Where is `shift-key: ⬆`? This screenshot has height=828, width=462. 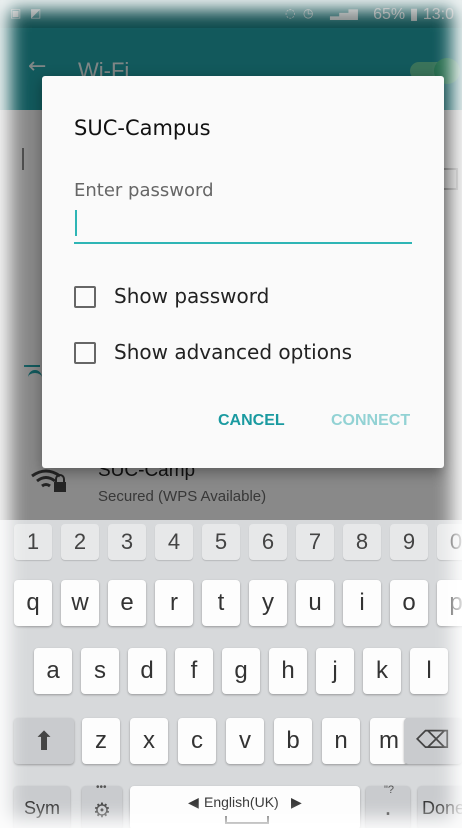 shift-key: ⬆ is located at coordinates (44, 741).